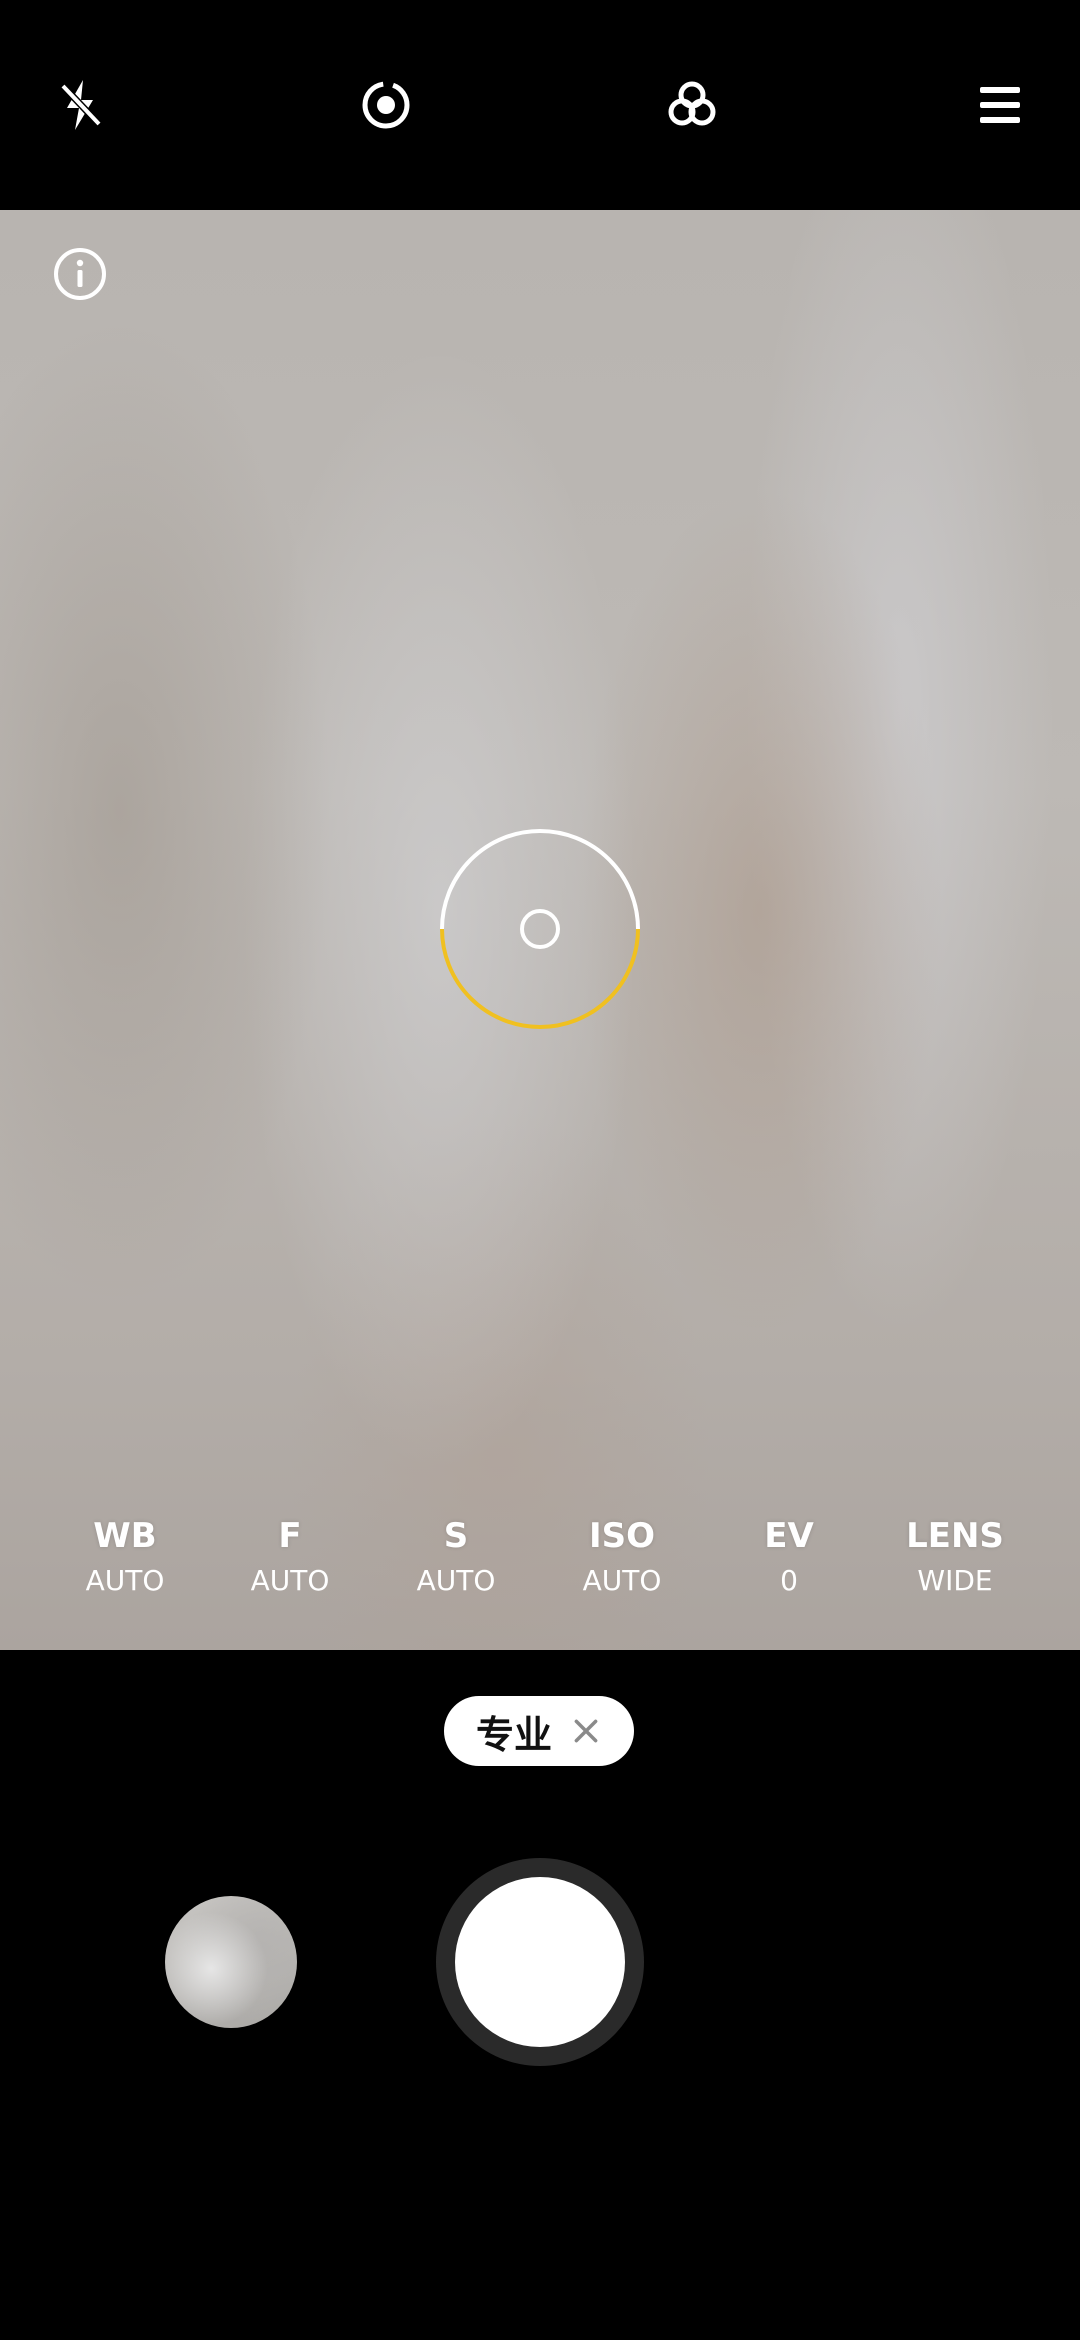 The width and height of the screenshot is (1080, 2340). What do you see at coordinates (789, 1536) in the screenshot?
I see `setting-name: EV` at bounding box center [789, 1536].